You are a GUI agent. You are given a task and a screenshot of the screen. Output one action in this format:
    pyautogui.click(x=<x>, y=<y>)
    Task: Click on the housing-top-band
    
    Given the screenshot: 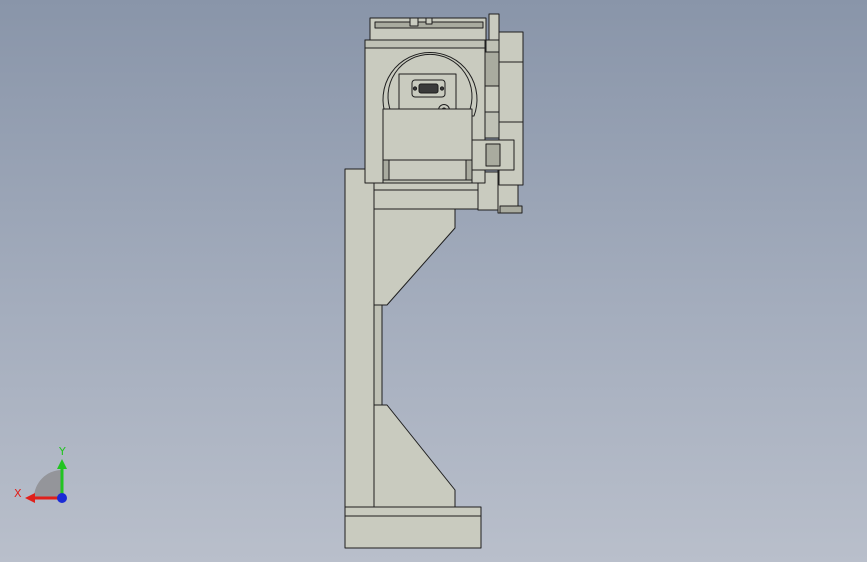 What is the action you would take?
    pyautogui.click(x=425, y=44)
    